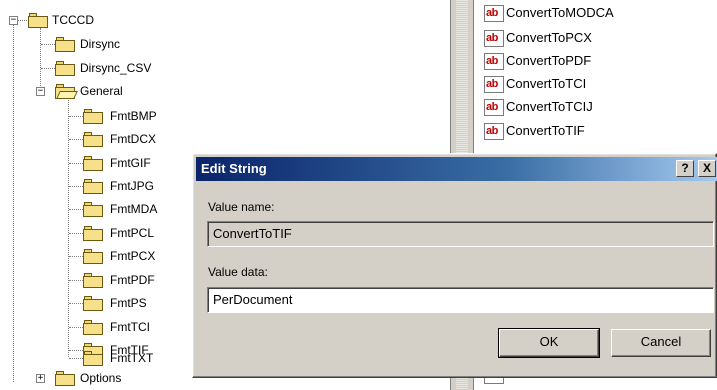 Image resolution: width=717 pixels, height=390 pixels. I want to click on ok-button: OK, so click(549, 343).